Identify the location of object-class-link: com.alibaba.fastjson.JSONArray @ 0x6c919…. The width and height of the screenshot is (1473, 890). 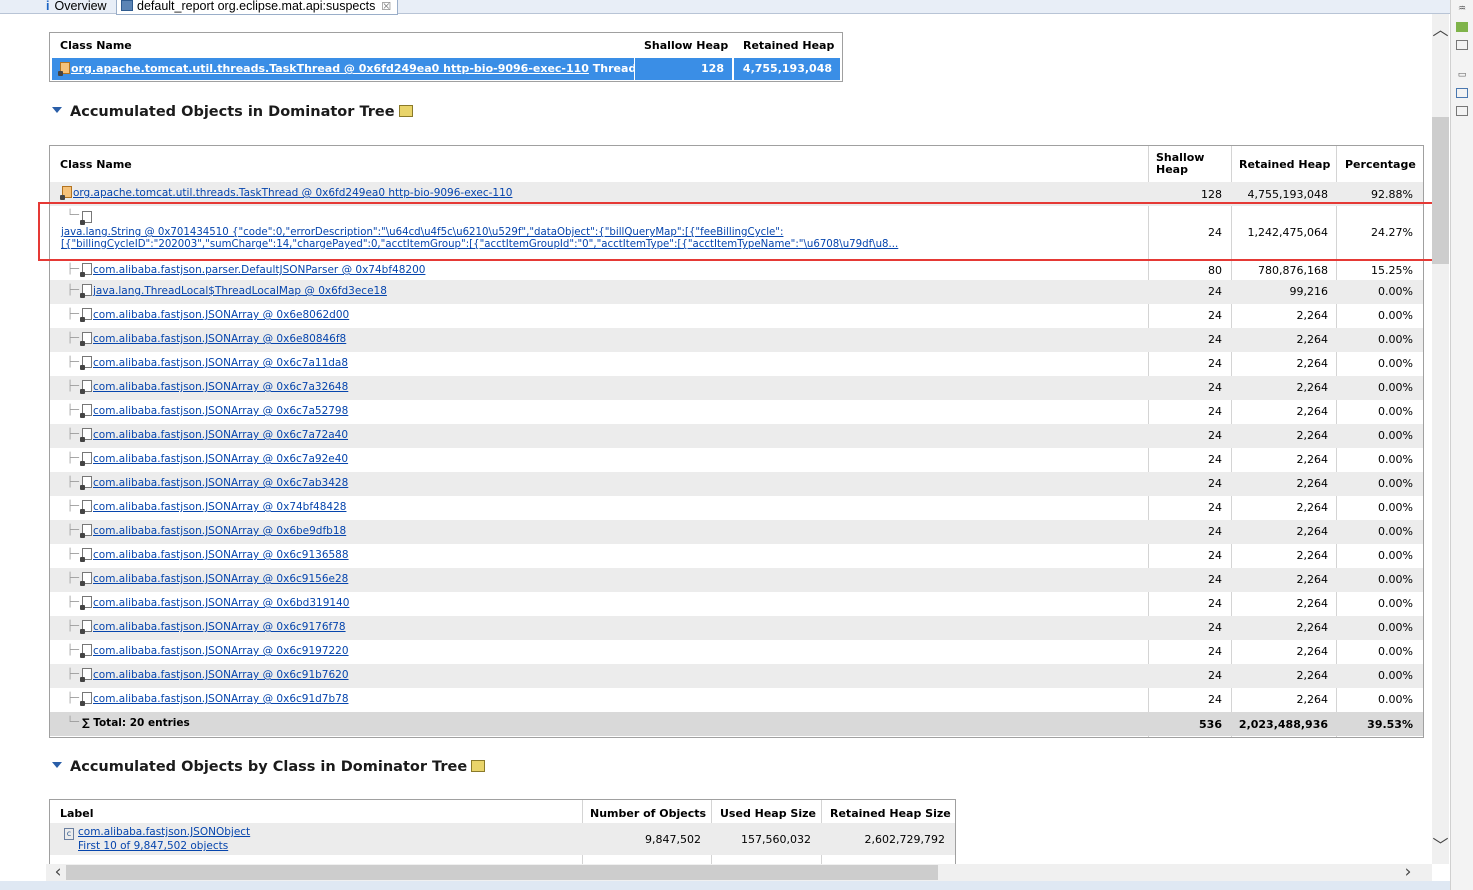
(221, 651).